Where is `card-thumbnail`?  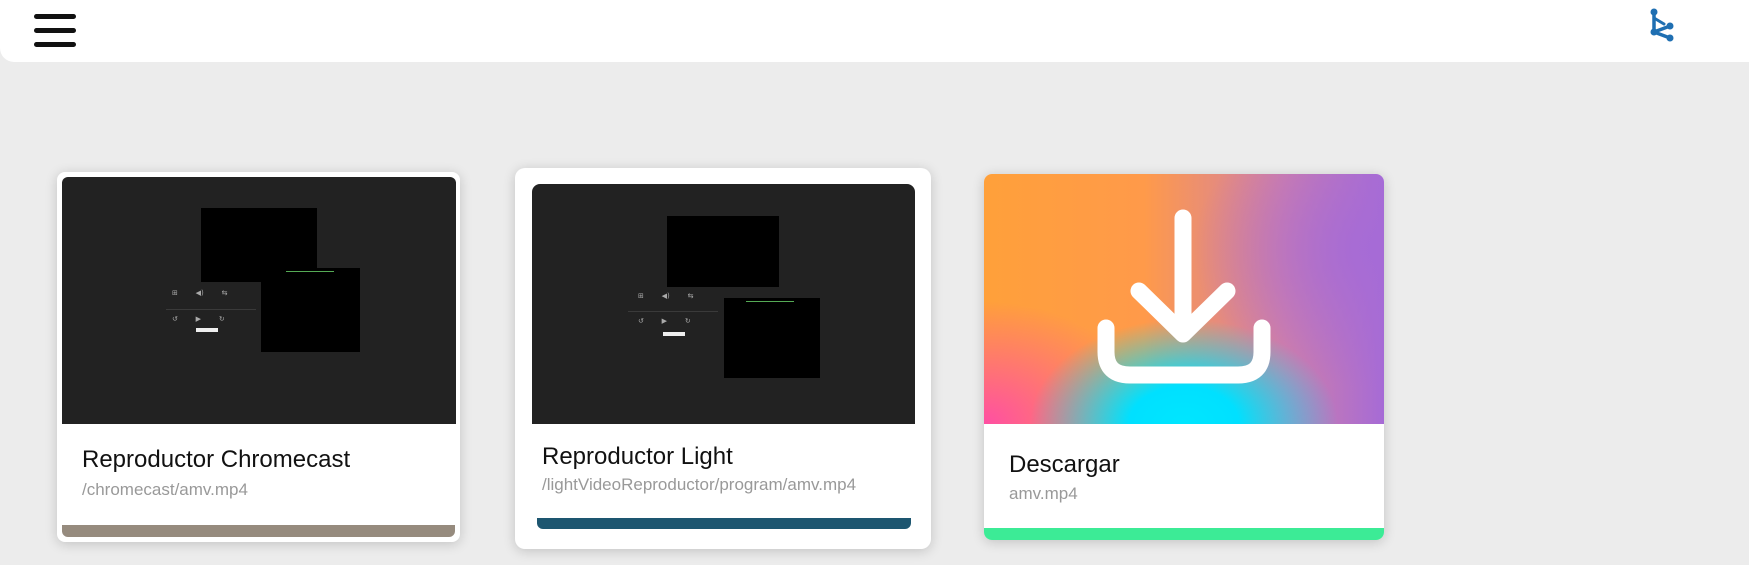 card-thumbnail is located at coordinates (1184, 299).